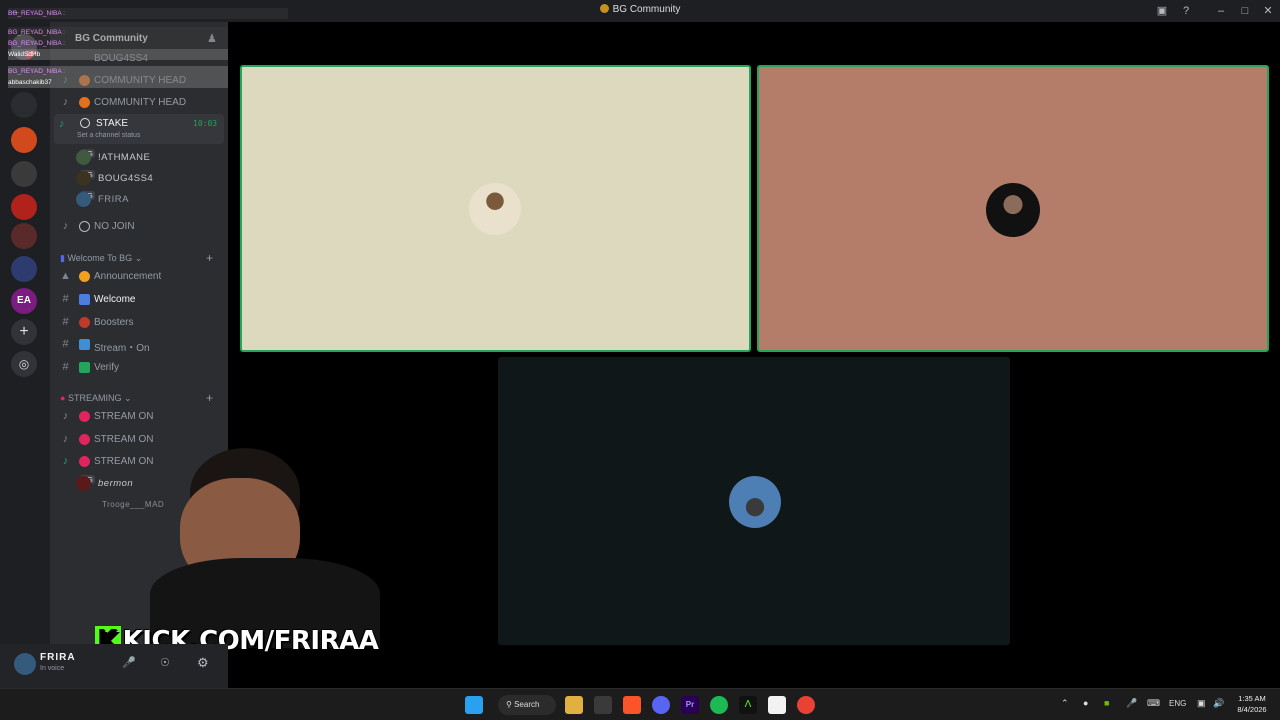  What do you see at coordinates (24, 364) in the screenshot?
I see `discover-icon: ◎` at bounding box center [24, 364].